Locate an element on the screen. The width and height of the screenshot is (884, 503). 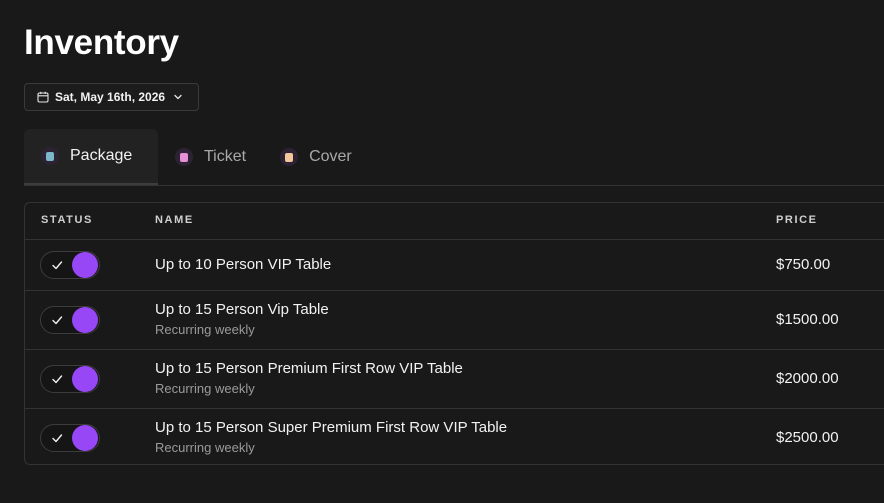
package-price: $750.00 is located at coordinates (803, 264).